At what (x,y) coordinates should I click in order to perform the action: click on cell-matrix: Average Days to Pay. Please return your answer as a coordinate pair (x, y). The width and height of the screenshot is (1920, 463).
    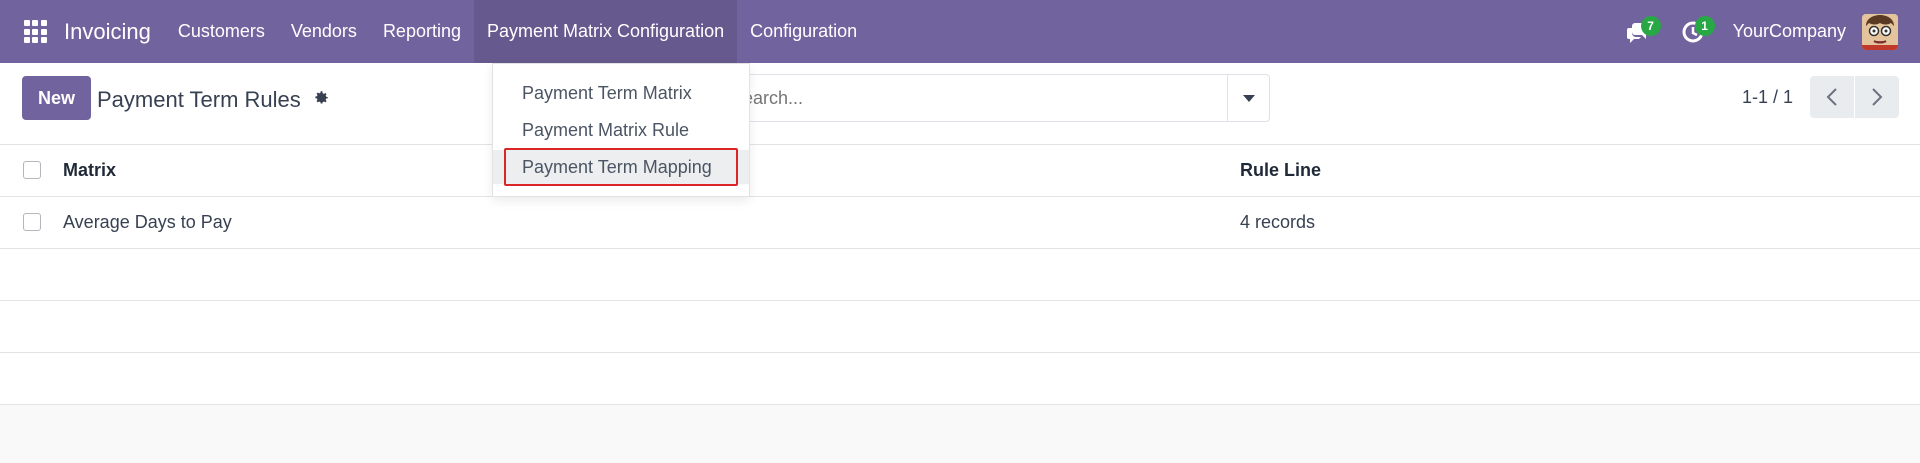
    Looking at the image, I should click on (147, 222).